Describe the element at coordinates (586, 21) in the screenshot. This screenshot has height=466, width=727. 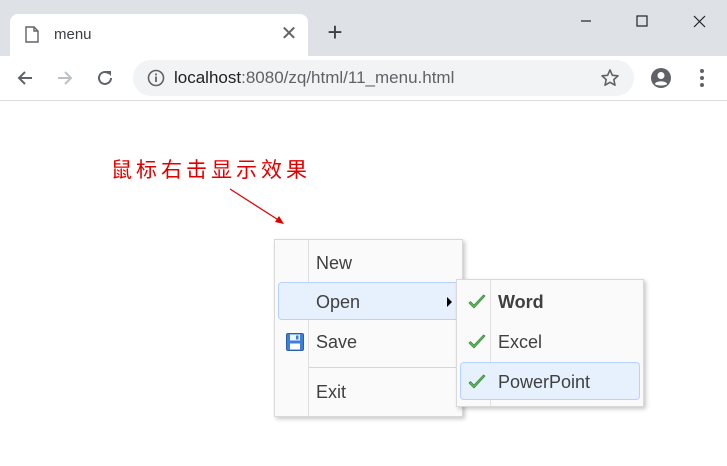
I see `minimize-icon` at that location.